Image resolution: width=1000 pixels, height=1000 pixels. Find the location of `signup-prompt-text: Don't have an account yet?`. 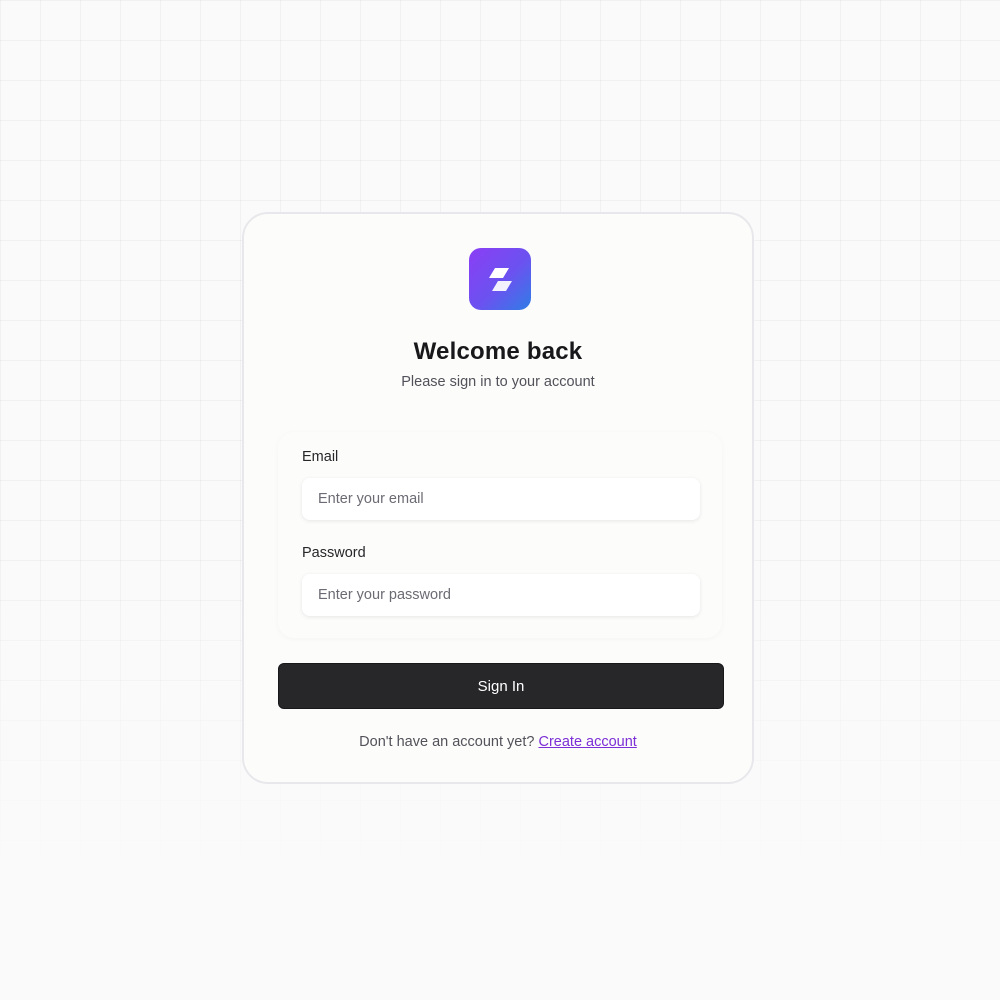

signup-prompt-text: Don't have an account yet? is located at coordinates (447, 742).